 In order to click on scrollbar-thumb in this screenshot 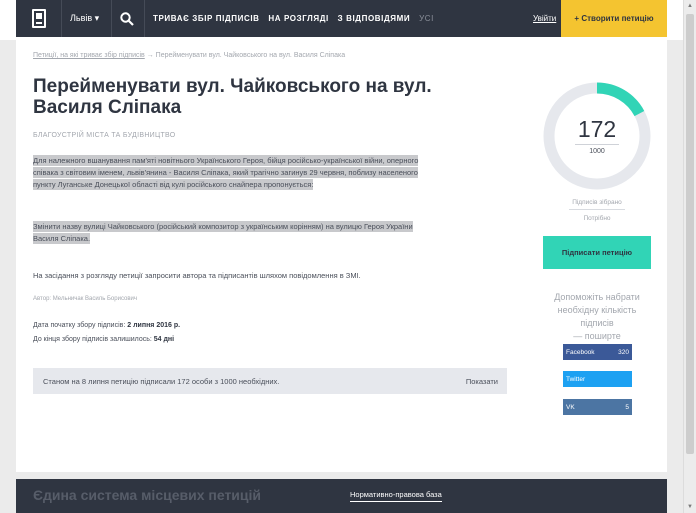, I will do `click(690, 234)`.